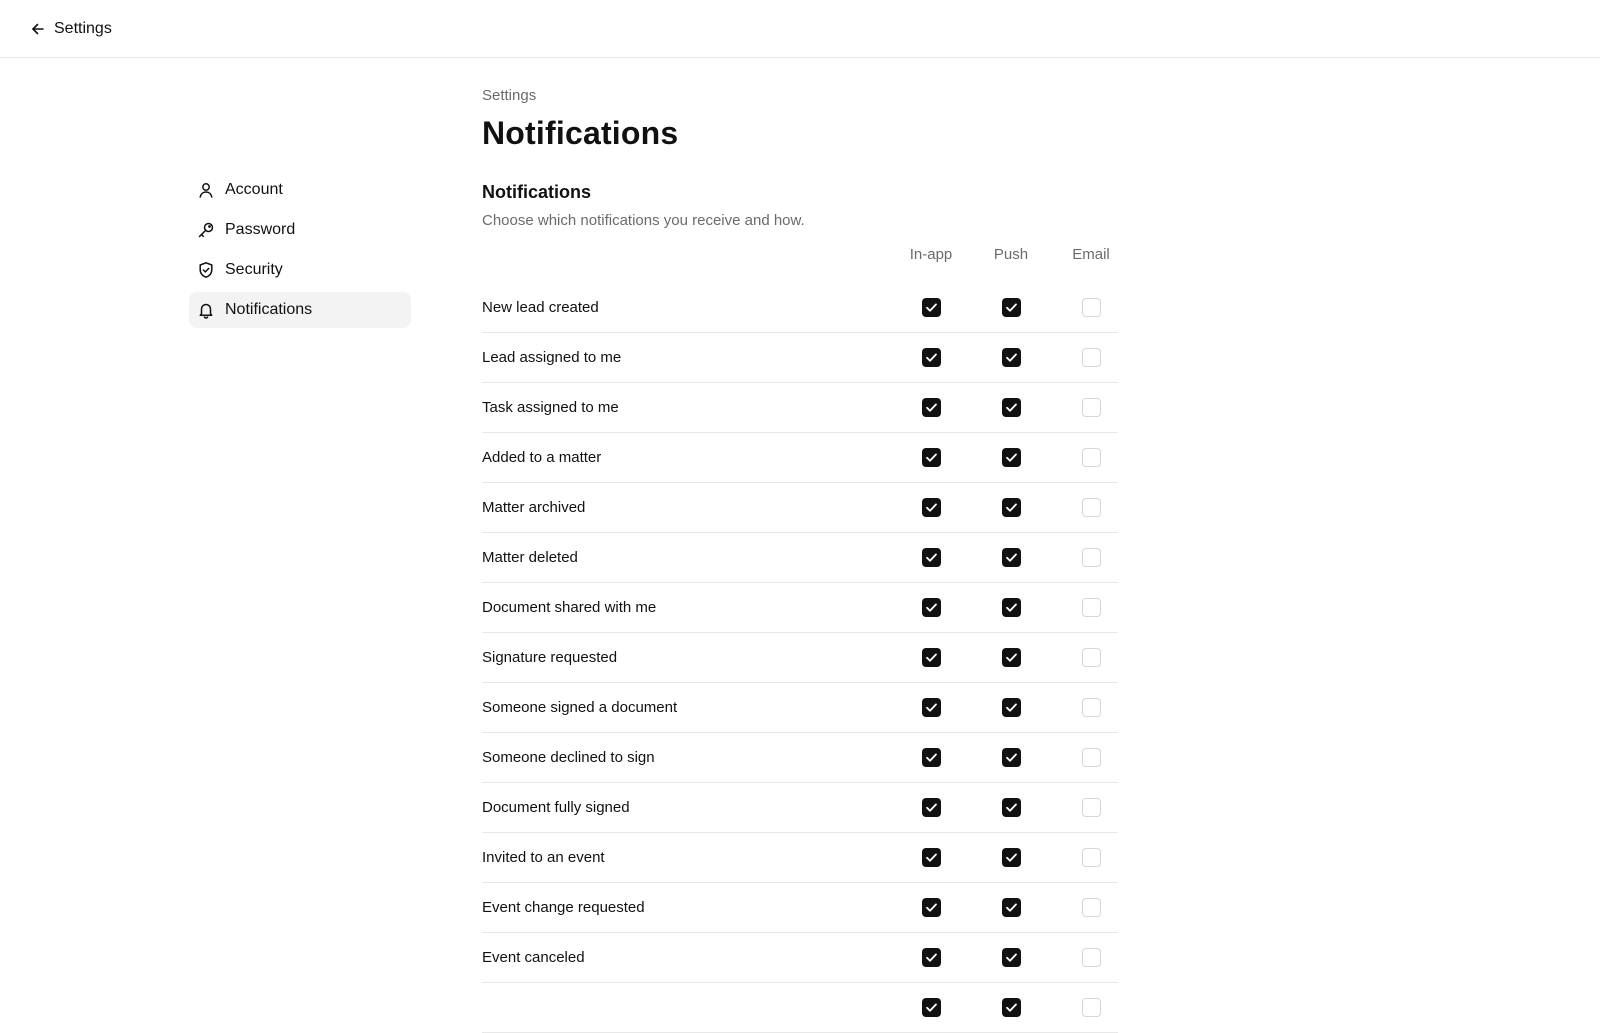 The width and height of the screenshot is (1600, 1033). What do you see at coordinates (1011, 254) in the screenshot?
I see `column-header-push: Push` at bounding box center [1011, 254].